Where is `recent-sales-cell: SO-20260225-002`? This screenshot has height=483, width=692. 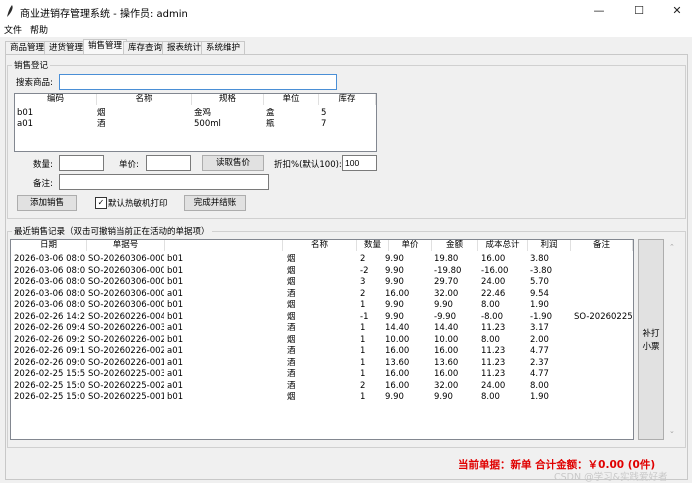
recent-sales-cell: SO-20260225-002 is located at coordinates (126, 385).